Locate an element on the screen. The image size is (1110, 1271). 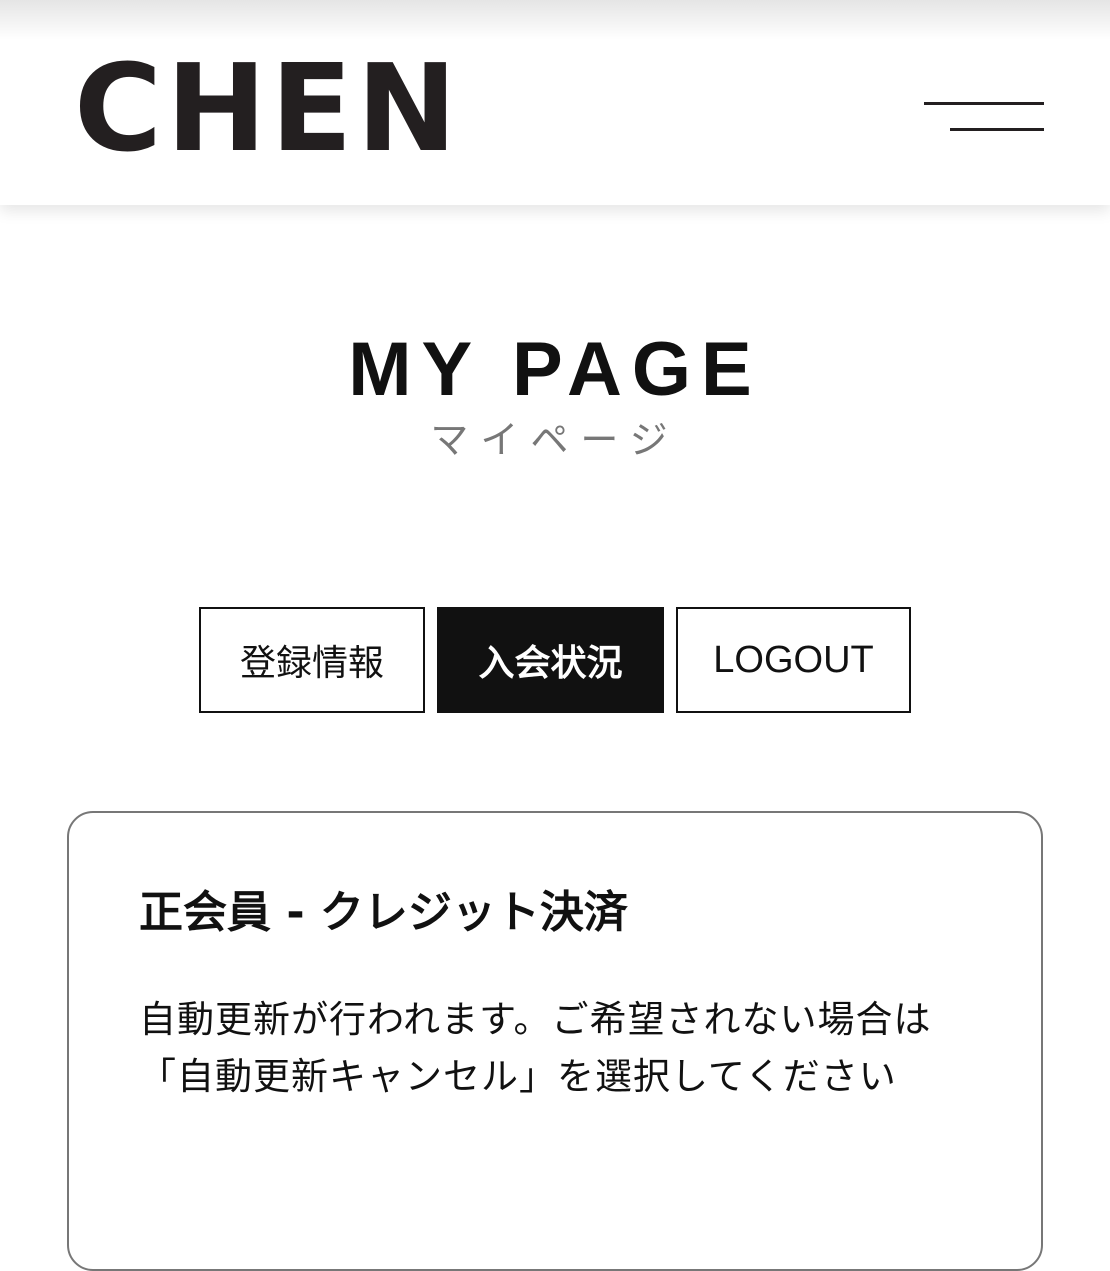
menu-line-bottom is located at coordinates (997, 129).